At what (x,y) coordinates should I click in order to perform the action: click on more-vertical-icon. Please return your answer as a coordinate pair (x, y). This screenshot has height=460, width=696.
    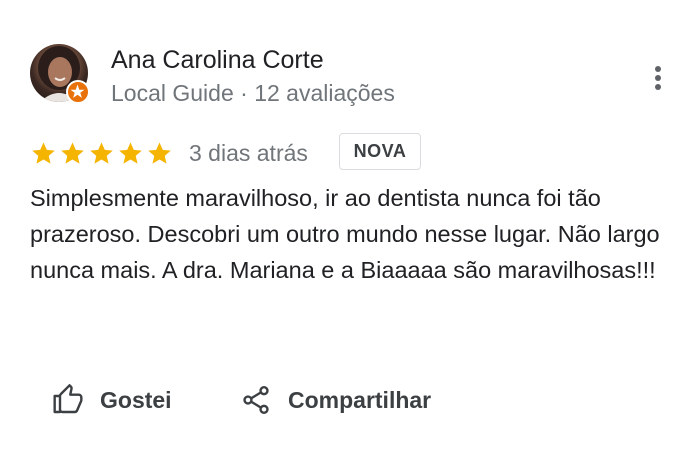
    Looking at the image, I should click on (658, 79).